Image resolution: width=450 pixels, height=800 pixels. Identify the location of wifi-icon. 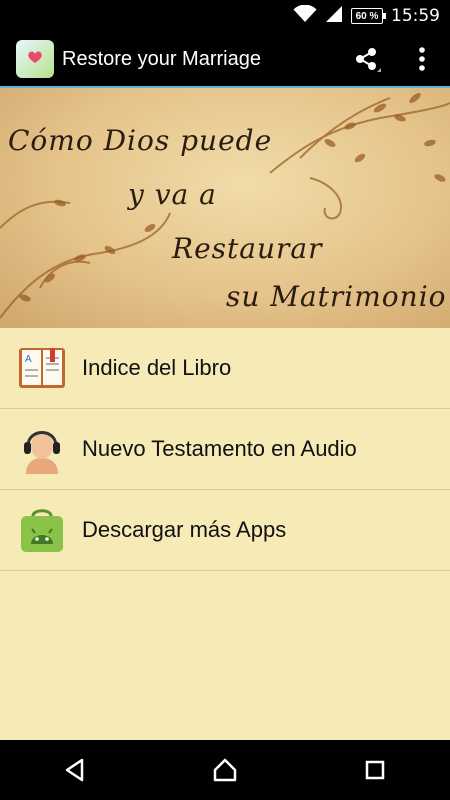
(305, 16).